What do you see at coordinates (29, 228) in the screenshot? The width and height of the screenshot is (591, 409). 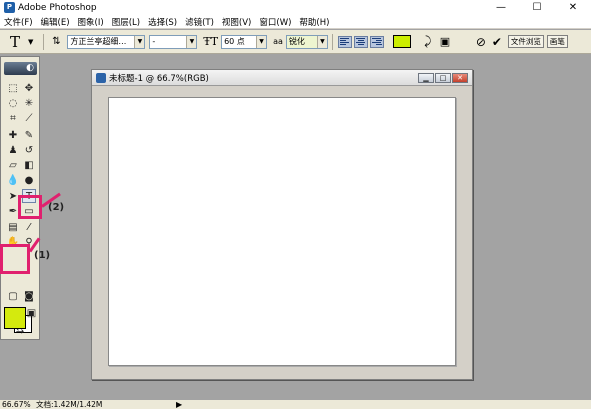 I see `eyedropper-tool-icon: ⁄` at bounding box center [29, 228].